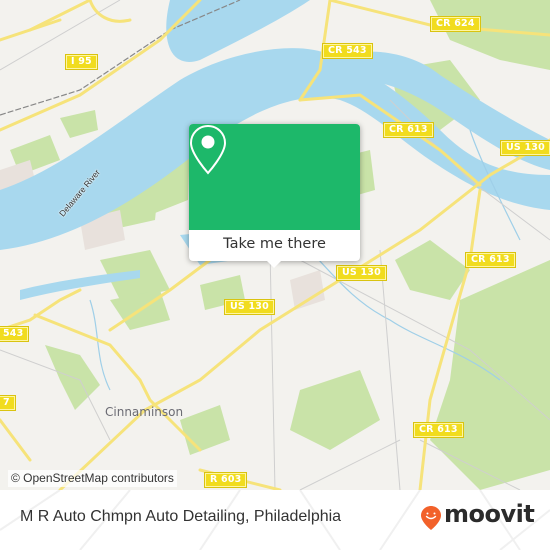 This screenshot has width=550, height=550. Describe the element at coordinates (274, 264) in the screenshot. I see `popup-pointer` at that location.